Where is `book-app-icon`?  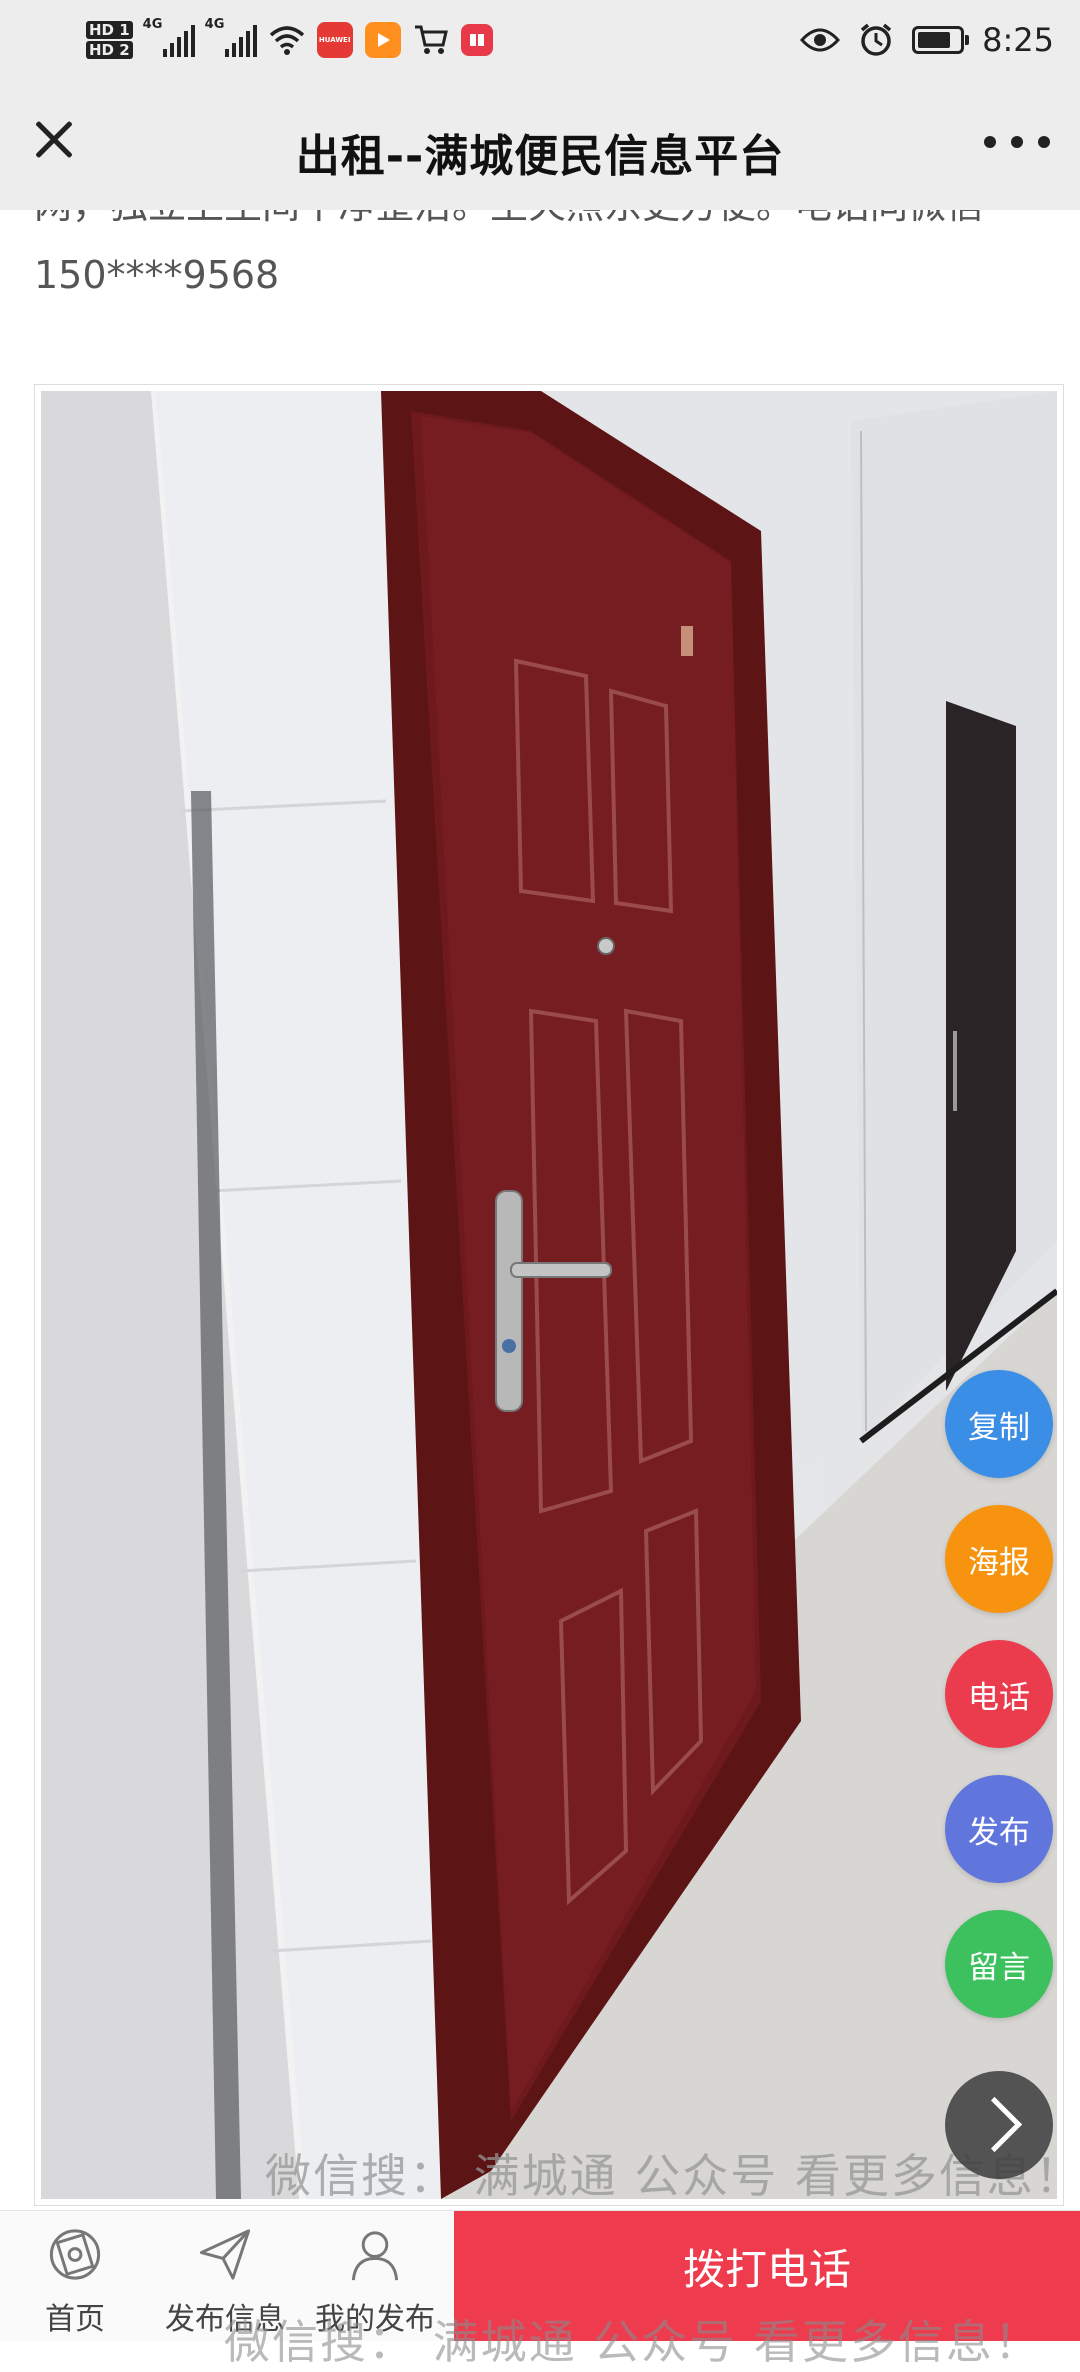
book-app-icon is located at coordinates (476, 40).